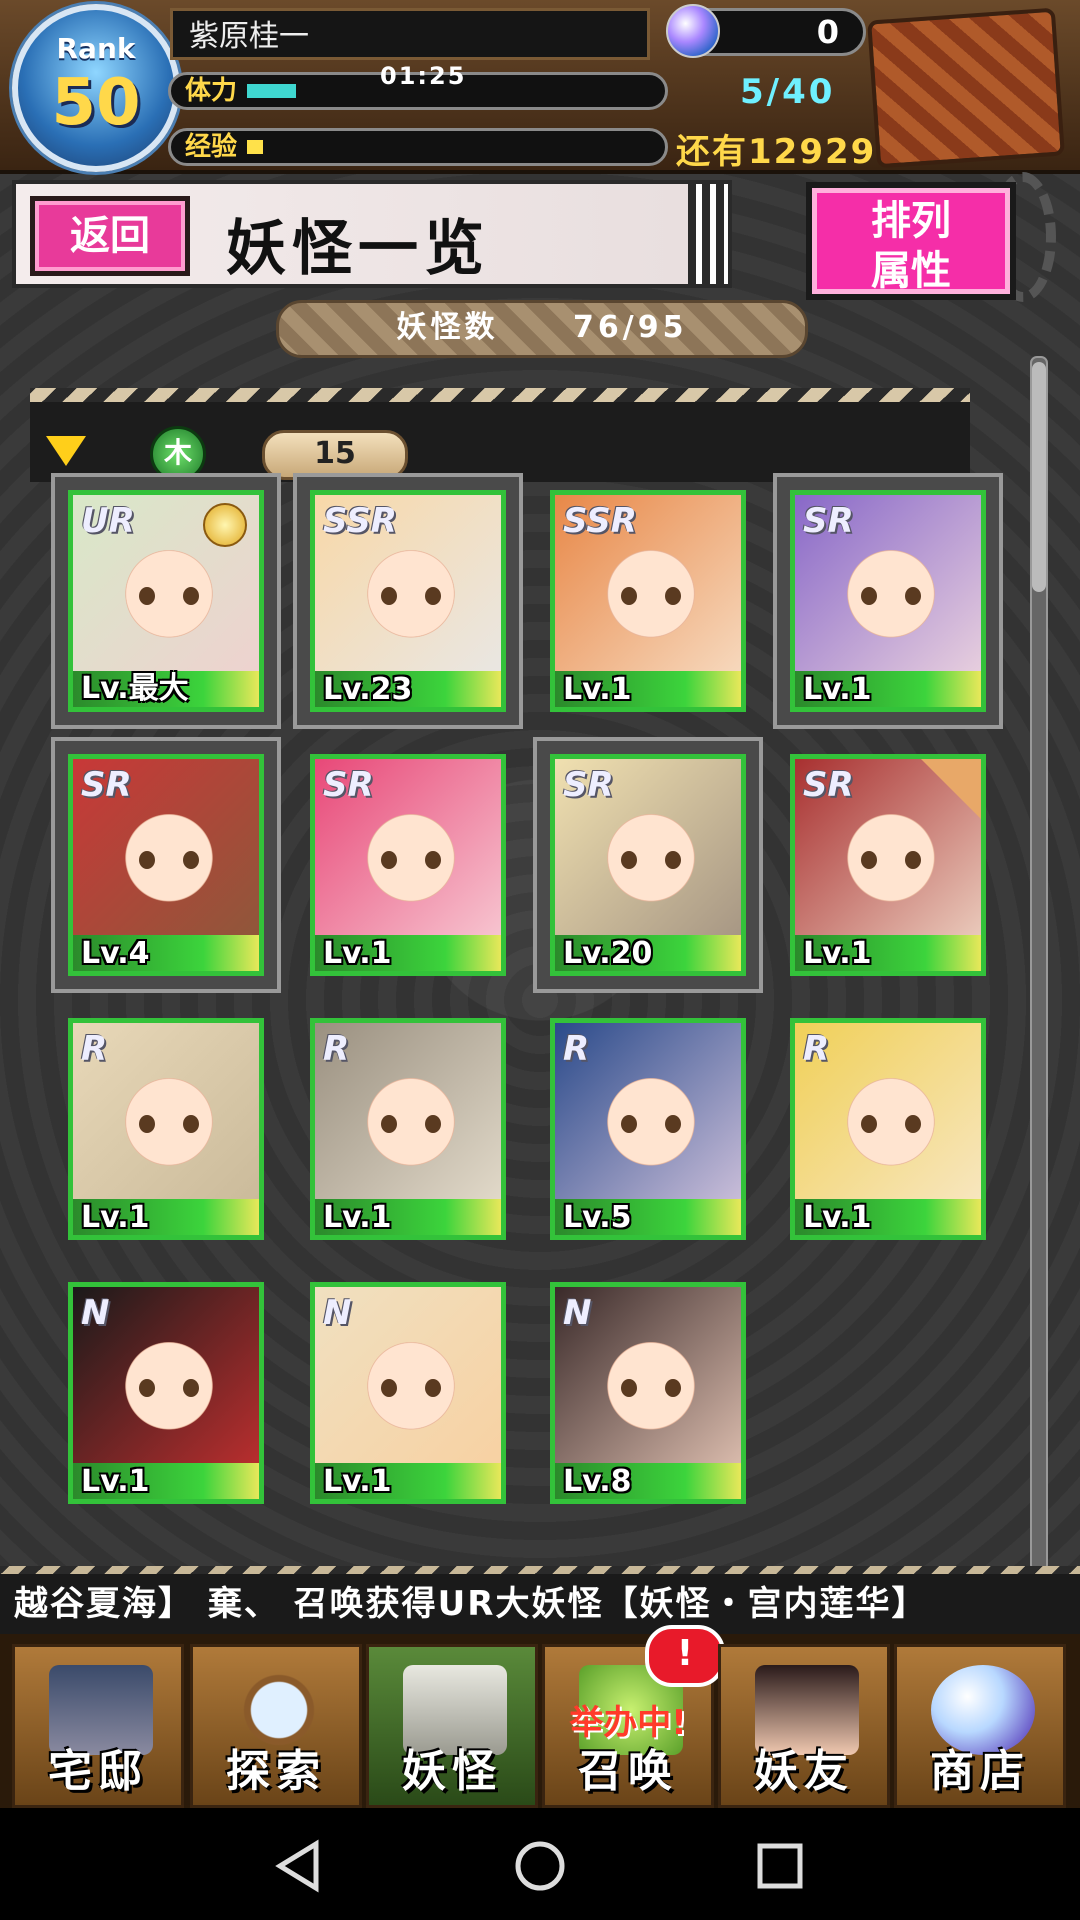 The width and height of the screenshot is (1080, 1920). Describe the element at coordinates (447, 327) in the screenshot. I see `youkai-count-label: 妖怪数` at that location.